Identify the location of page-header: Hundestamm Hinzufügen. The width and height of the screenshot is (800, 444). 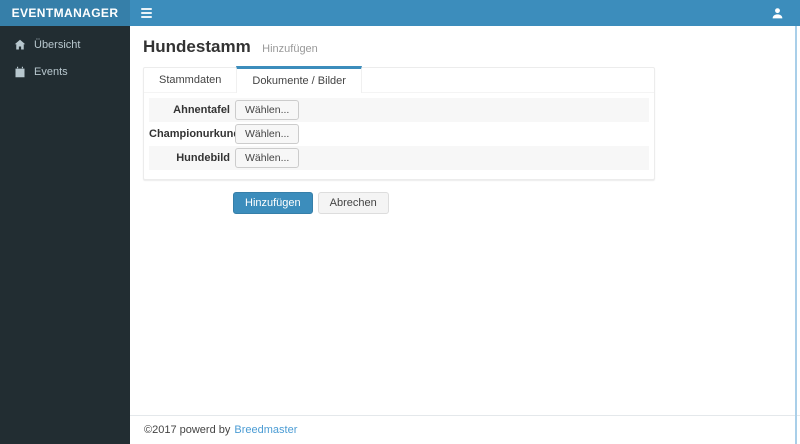
(465, 47).